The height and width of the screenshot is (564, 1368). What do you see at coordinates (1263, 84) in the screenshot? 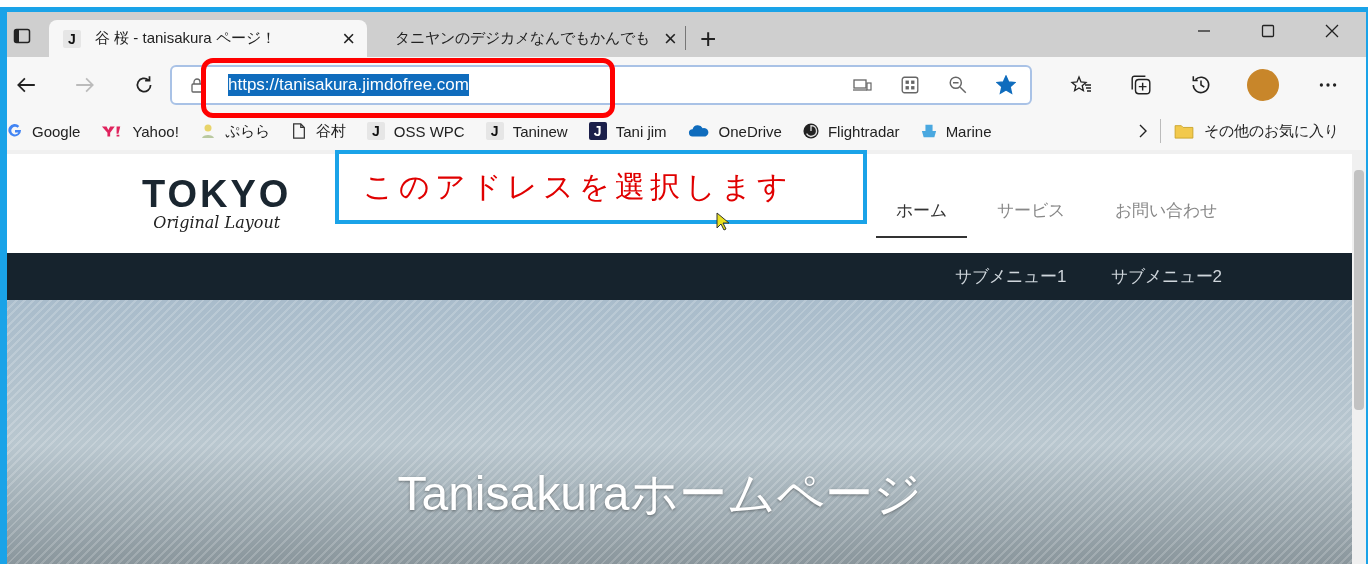
I see `avatar-icon` at bounding box center [1263, 84].